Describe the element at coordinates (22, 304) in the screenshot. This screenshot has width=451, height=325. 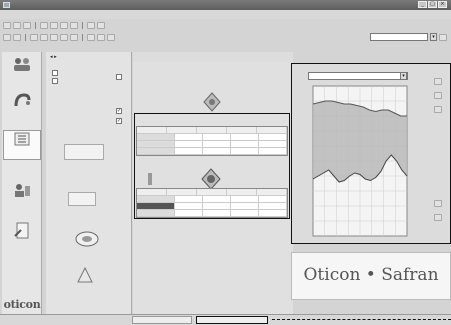
I see `brand-logo: oticon` at that location.